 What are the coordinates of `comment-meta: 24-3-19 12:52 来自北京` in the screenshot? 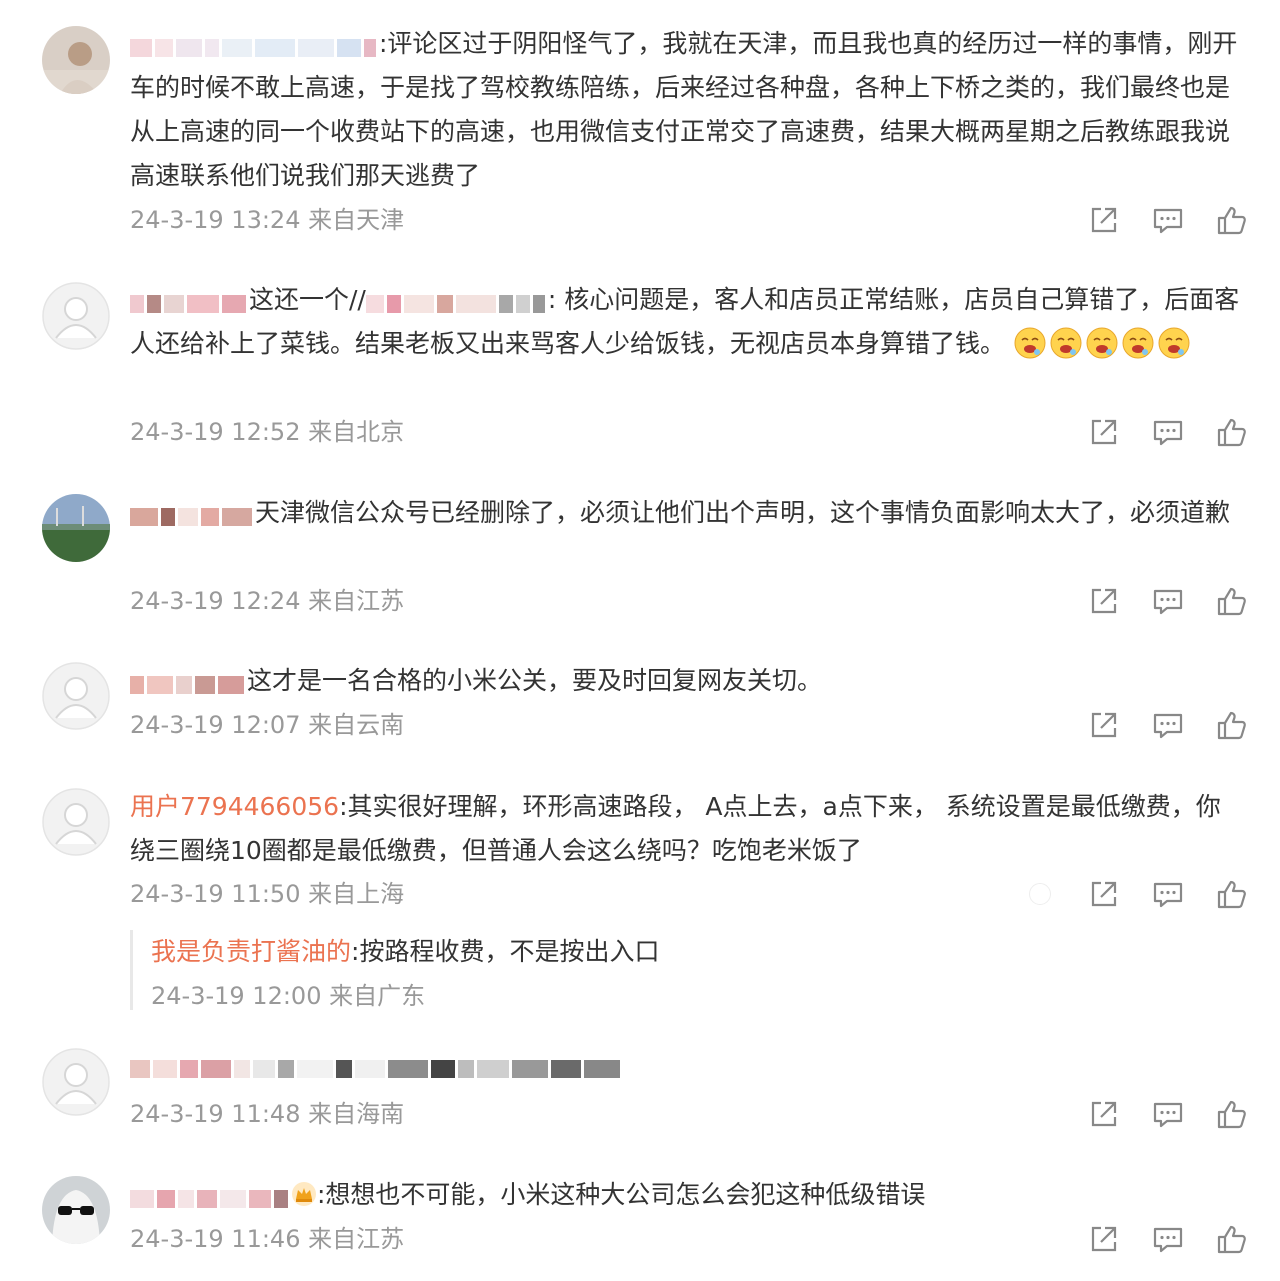 It's located at (267, 432).